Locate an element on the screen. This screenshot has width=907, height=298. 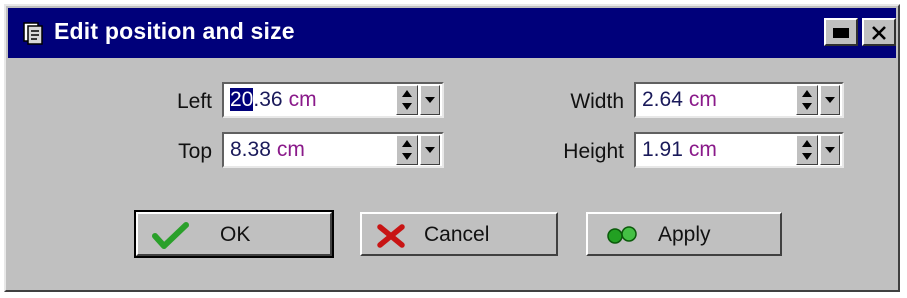
width-dropdown-button is located at coordinates (830, 100).